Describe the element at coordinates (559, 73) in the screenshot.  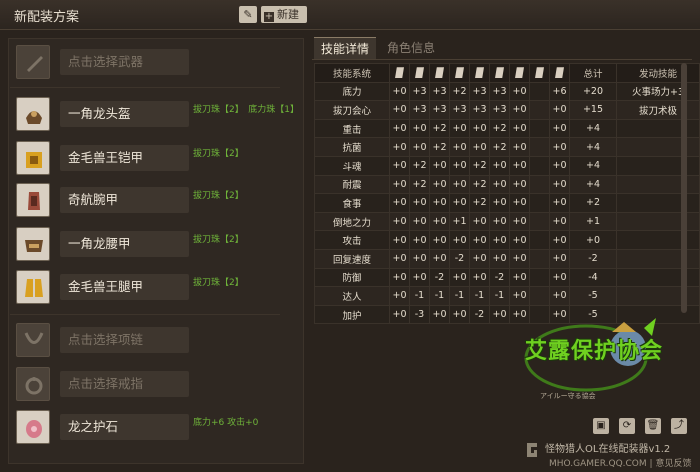
I see `talisman-icon` at that location.